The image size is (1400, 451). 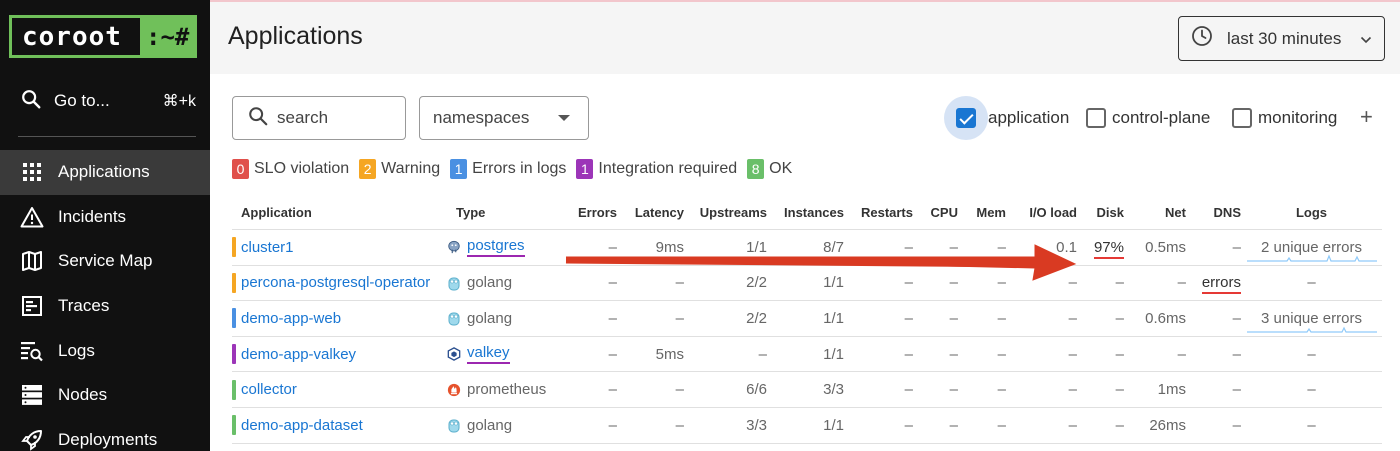 What do you see at coordinates (103, 36) in the screenshot?
I see `coroot-logo: coroot :~#` at bounding box center [103, 36].